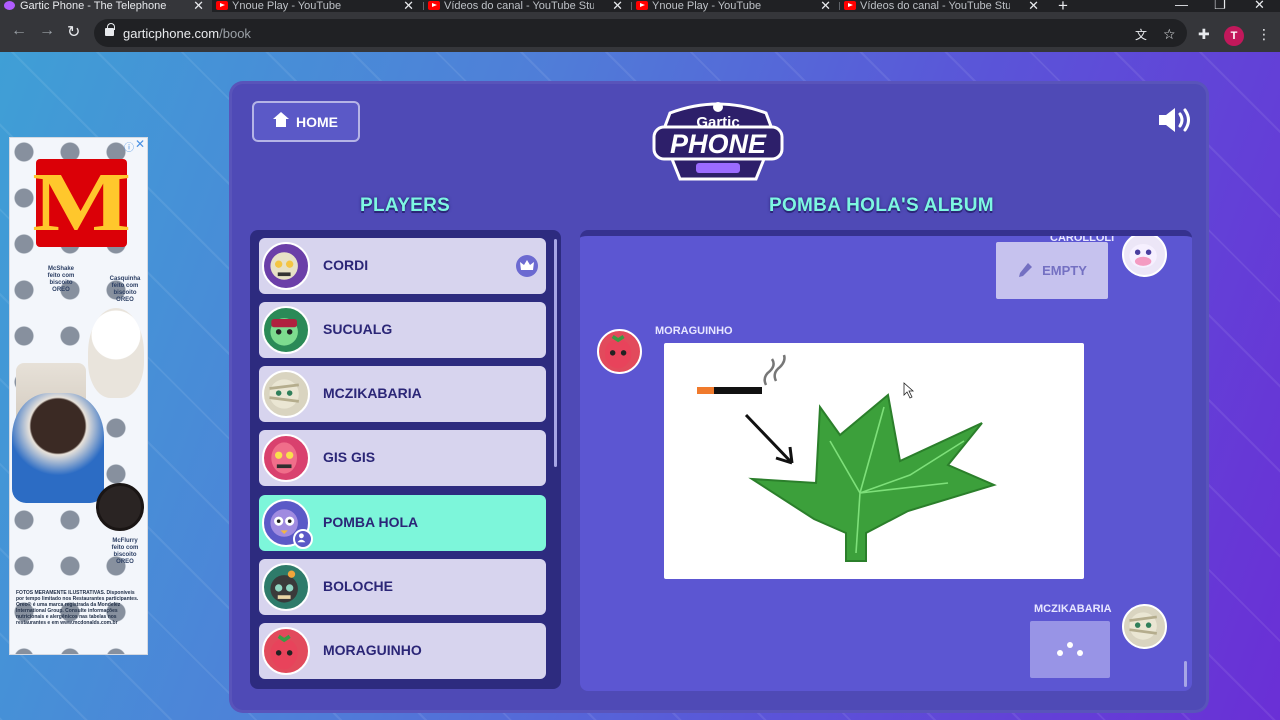  Describe the element at coordinates (19, 31) in the screenshot. I see `back-icon: ←` at that location.